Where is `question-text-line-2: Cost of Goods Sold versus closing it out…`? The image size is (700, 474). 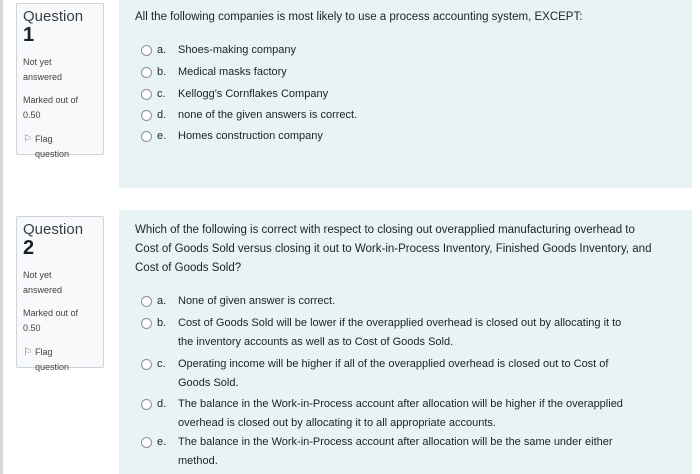 question-text-line-2: Cost of Goods Sold versus closing it out… is located at coordinates (393, 249).